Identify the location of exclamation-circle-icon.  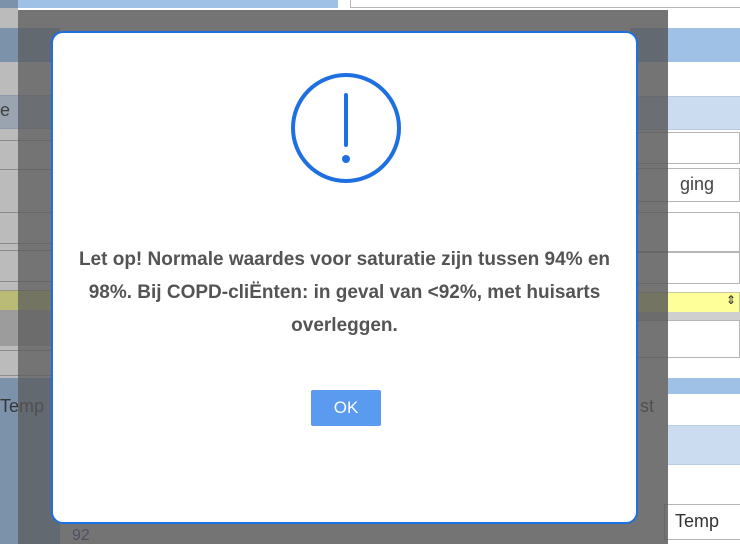
(346, 128).